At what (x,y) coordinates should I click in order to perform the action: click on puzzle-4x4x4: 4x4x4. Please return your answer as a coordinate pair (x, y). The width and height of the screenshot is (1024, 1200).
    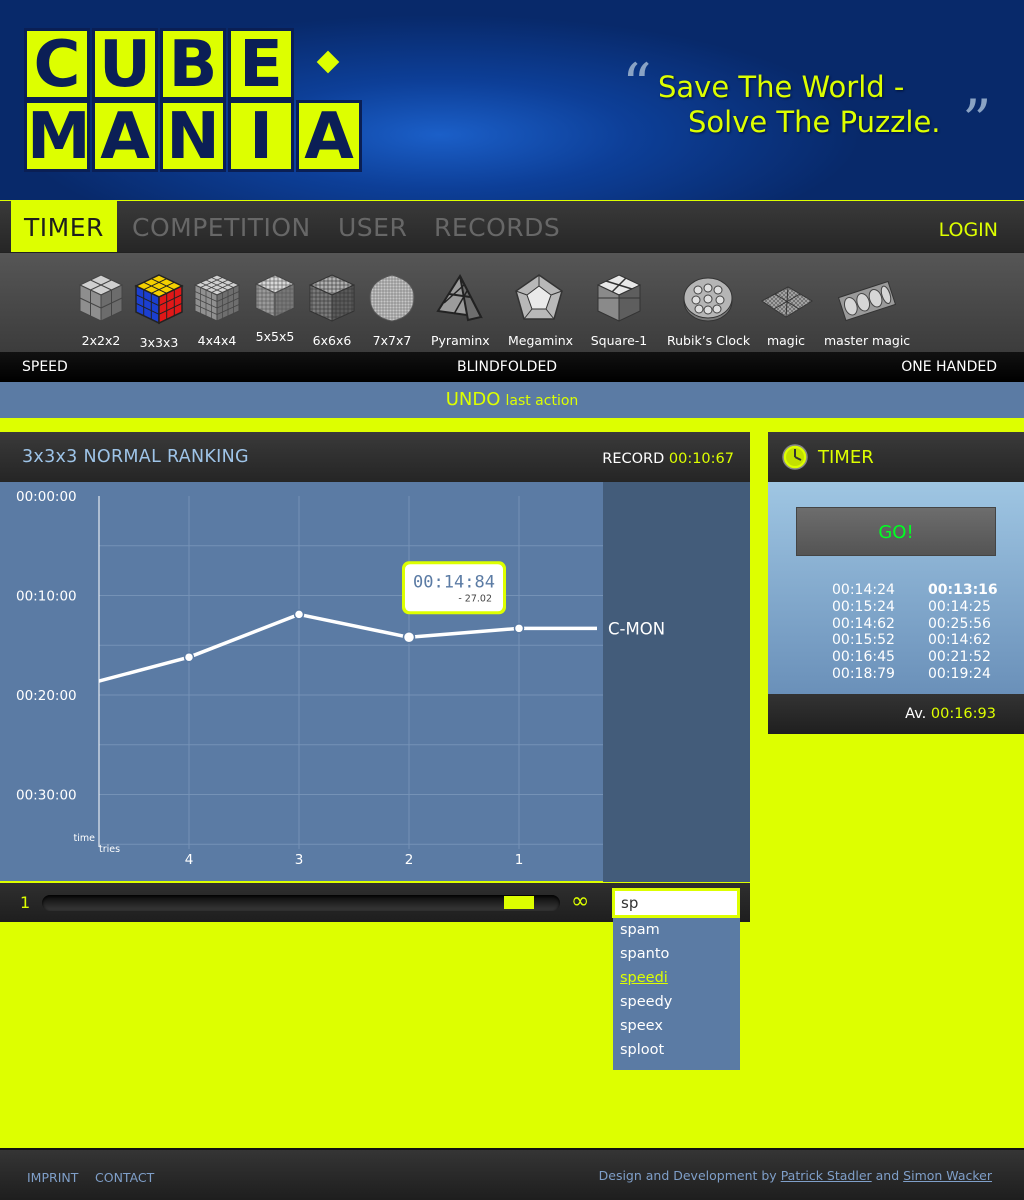
    Looking at the image, I should click on (217, 310).